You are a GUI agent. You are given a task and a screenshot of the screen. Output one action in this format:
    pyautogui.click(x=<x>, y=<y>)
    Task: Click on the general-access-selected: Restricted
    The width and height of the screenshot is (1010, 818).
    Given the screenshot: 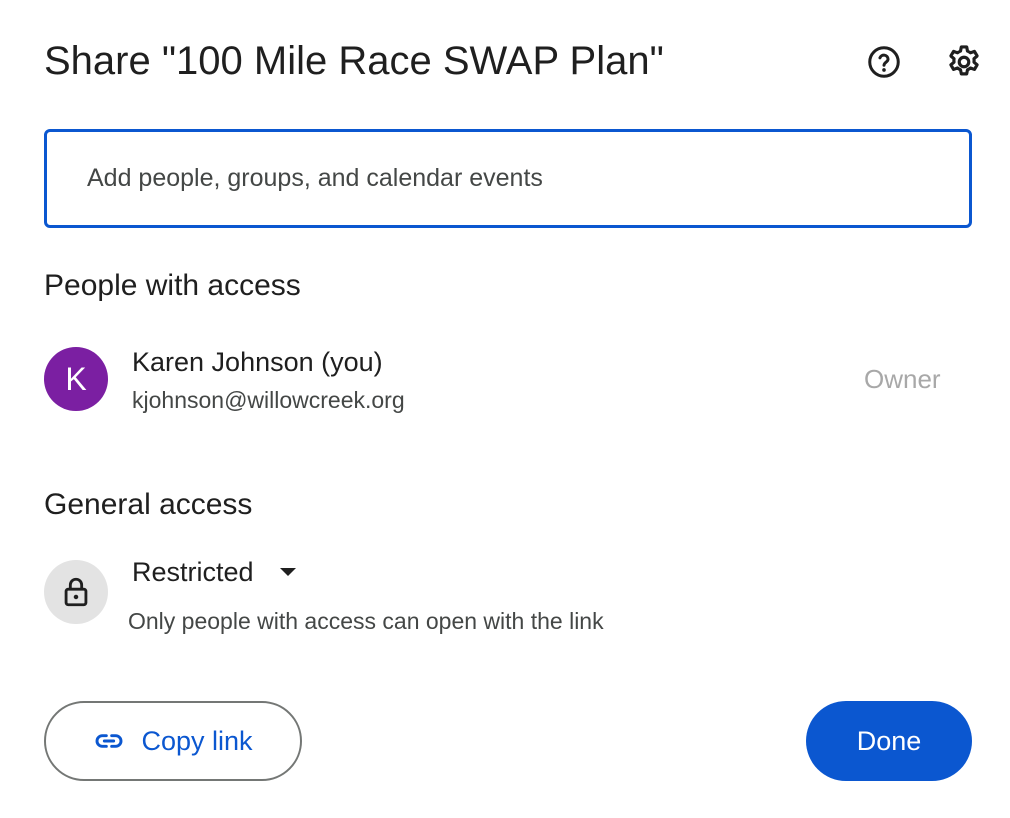 What is the action you would take?
    pyautogui.click(x=193, y=571)
    